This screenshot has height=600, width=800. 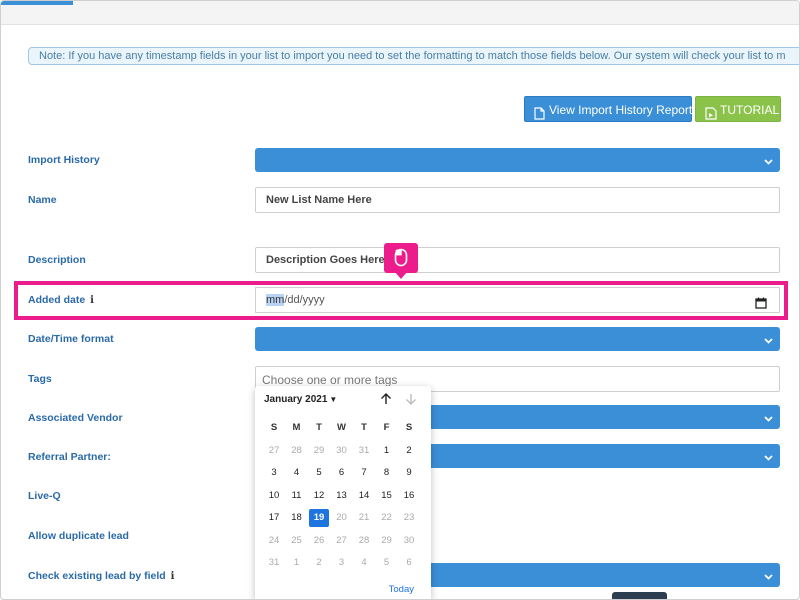 I want to click on live-q-label: Live-Q, so click(x=44, y=496).